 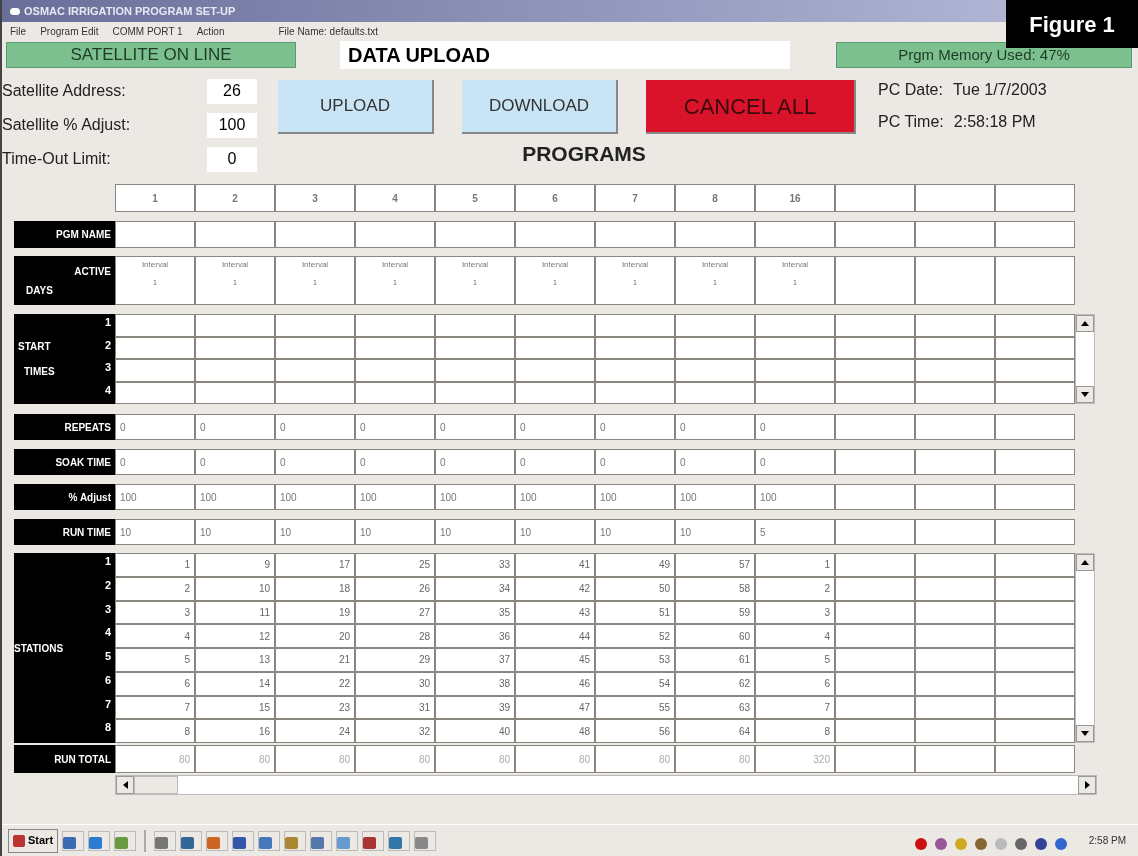 I want to click on start-button: Start, so click(x=33, y=840).